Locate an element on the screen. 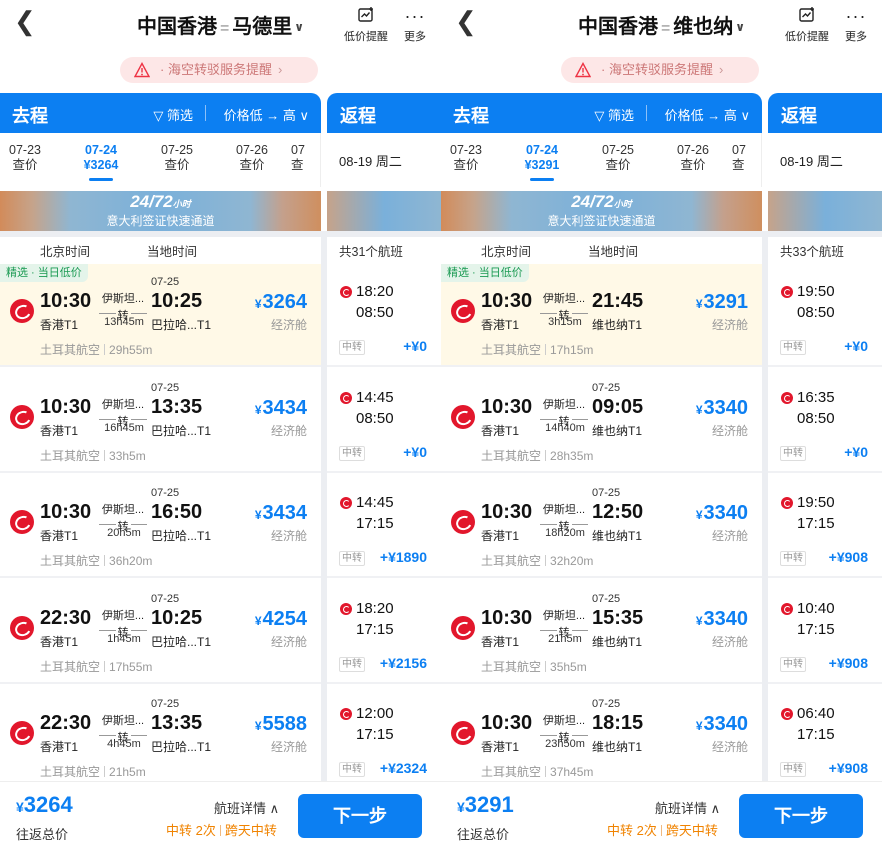 The height and width of the screenshot is (850, 882). return-flight-card: 18:20 08:50 中转 +¥0 is located at coordinates (384, 315).